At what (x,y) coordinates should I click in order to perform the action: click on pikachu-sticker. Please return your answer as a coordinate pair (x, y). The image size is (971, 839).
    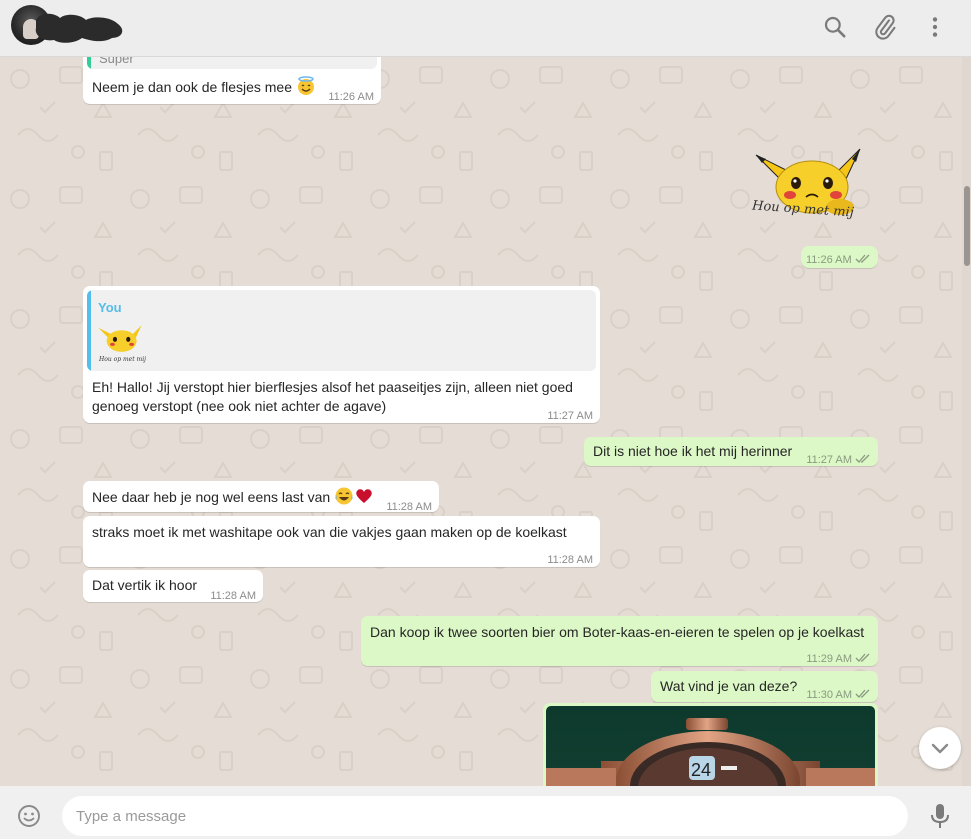
    Looking at the image, I should click on (810, 184).